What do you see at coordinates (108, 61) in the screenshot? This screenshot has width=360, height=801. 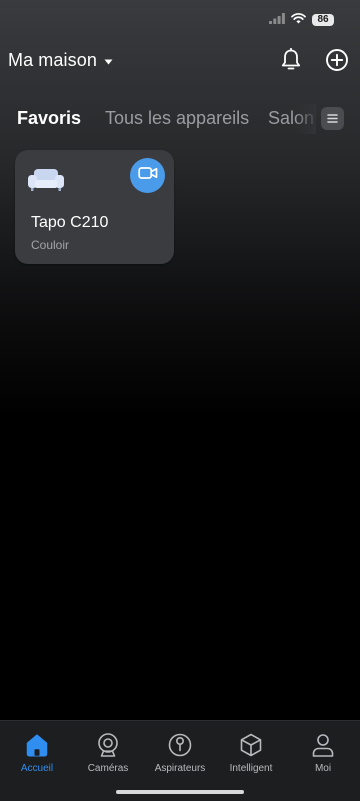 I see `caret-down-icon` at bounding box center [108, 61].